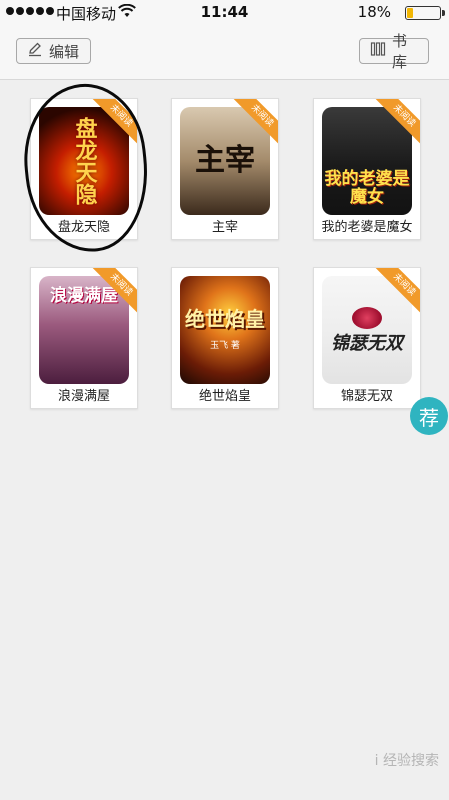 The image size is (449, 800). What do you see at coordinates (224, 227) in the screenshot?
I see `book-title: 主宰` at bounding box center [224, 227].